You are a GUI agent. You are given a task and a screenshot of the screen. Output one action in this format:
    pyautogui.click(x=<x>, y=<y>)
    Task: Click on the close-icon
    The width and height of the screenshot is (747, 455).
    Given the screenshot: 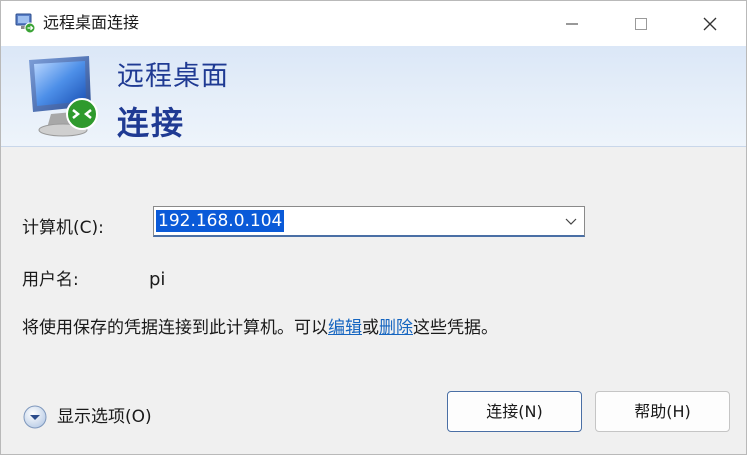 What is the action you would take?
    pyautogui.click(x=710, y=23)
    